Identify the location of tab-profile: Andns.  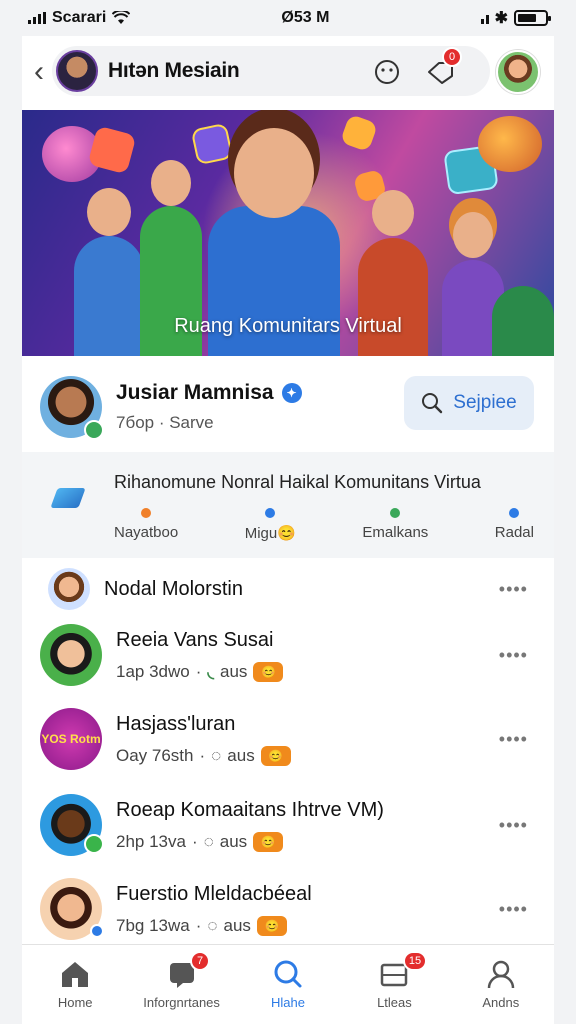
(501, 984).